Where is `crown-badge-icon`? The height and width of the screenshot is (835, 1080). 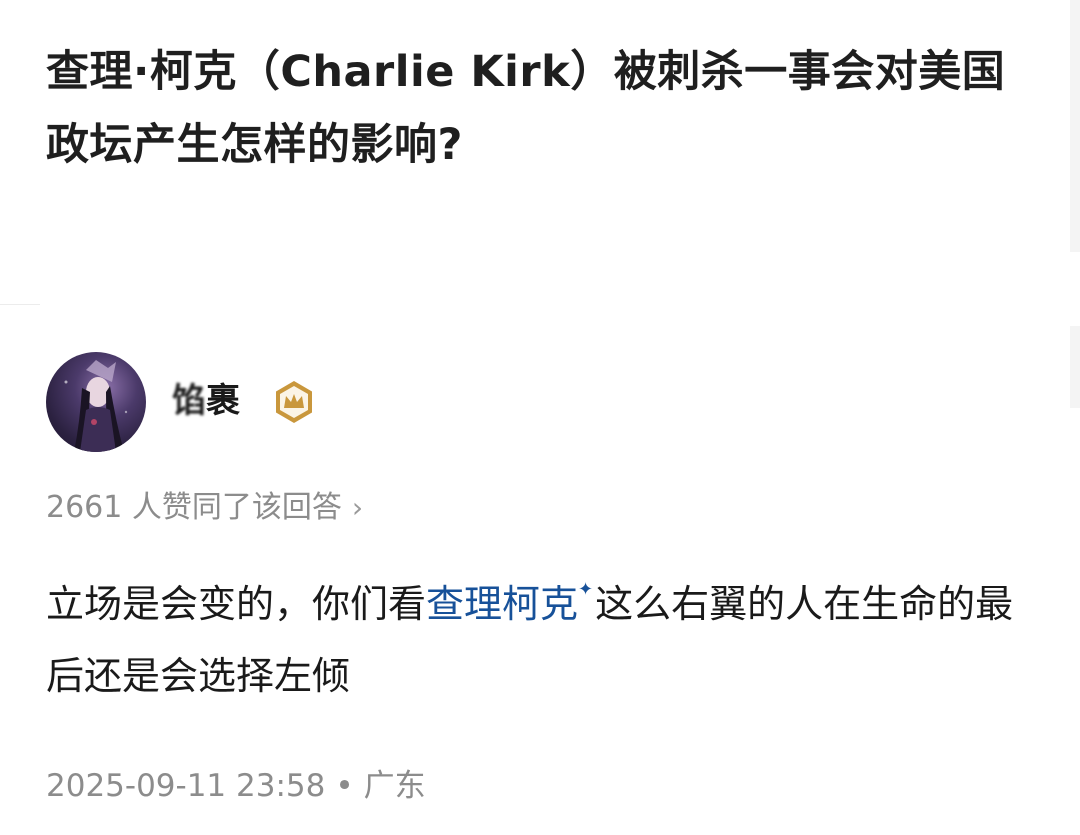
crown-badge-icon is located at coordinates (294, 402).